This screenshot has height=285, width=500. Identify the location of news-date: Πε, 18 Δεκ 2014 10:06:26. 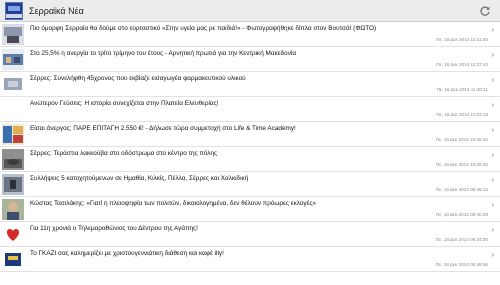
(461, 164).